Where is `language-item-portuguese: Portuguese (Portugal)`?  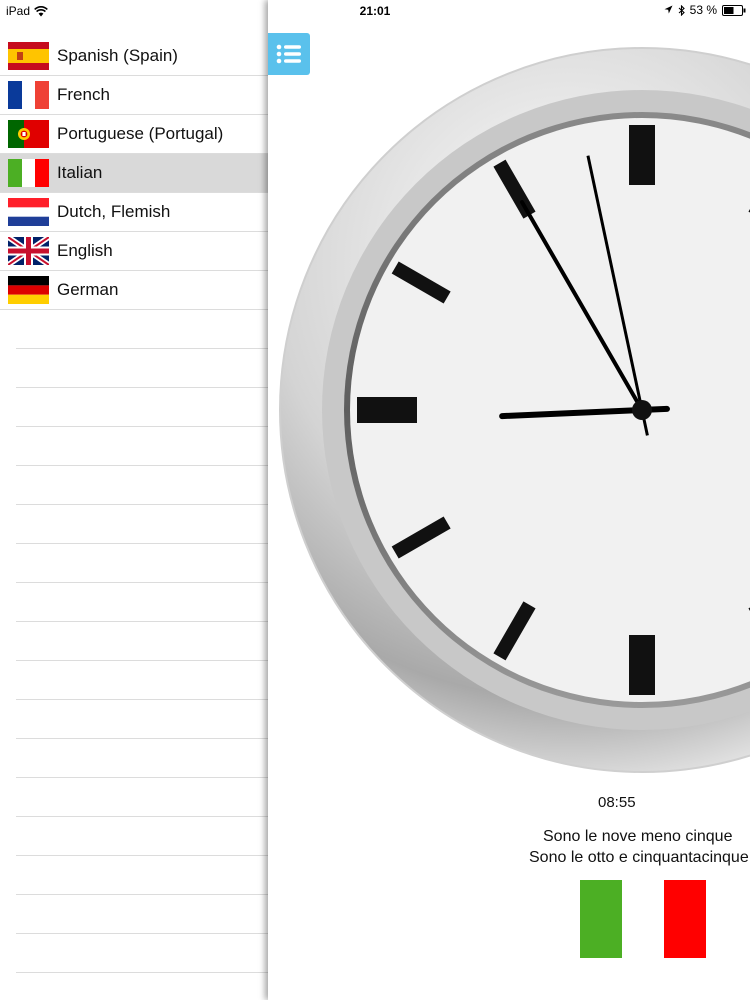 language-item-portuguese: Portuguese (Portugal) is located at coordinates (134, 134).